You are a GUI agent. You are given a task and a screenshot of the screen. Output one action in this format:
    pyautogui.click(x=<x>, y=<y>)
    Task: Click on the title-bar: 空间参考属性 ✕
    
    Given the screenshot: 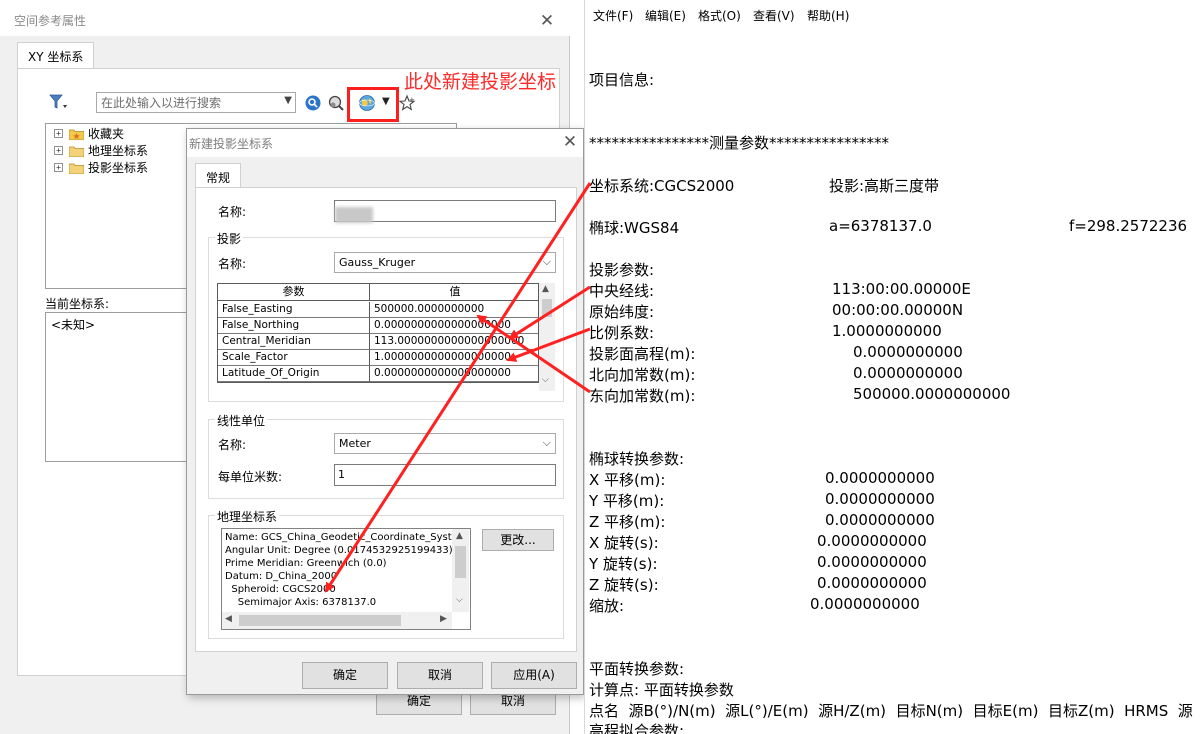 What is the action you would take?
    pyautogui.click(x=285, y=18)
    